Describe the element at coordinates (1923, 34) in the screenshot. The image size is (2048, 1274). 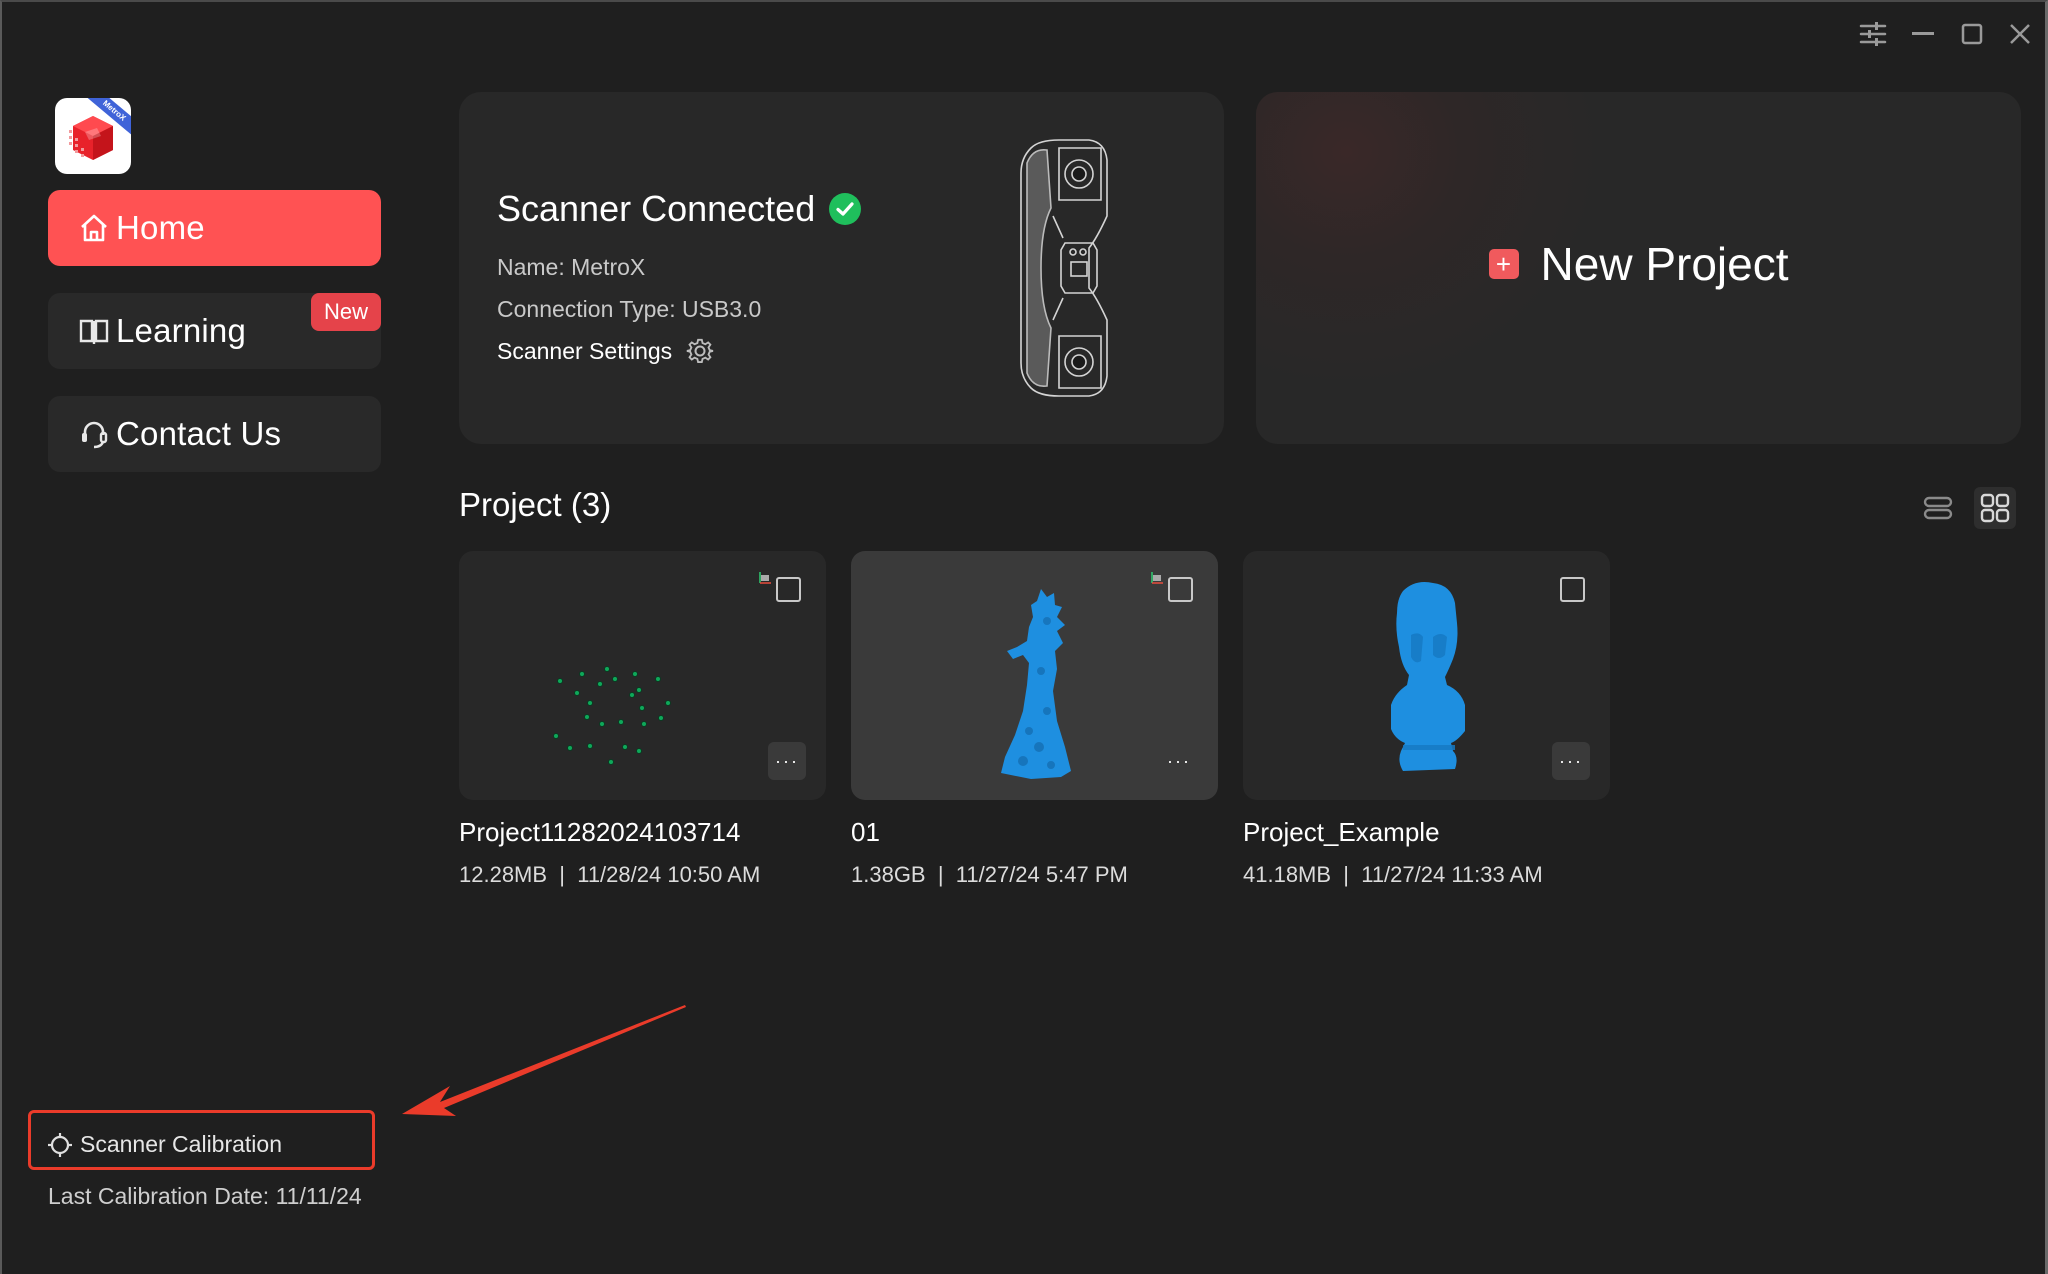
I see `minimize-icon` at that location.